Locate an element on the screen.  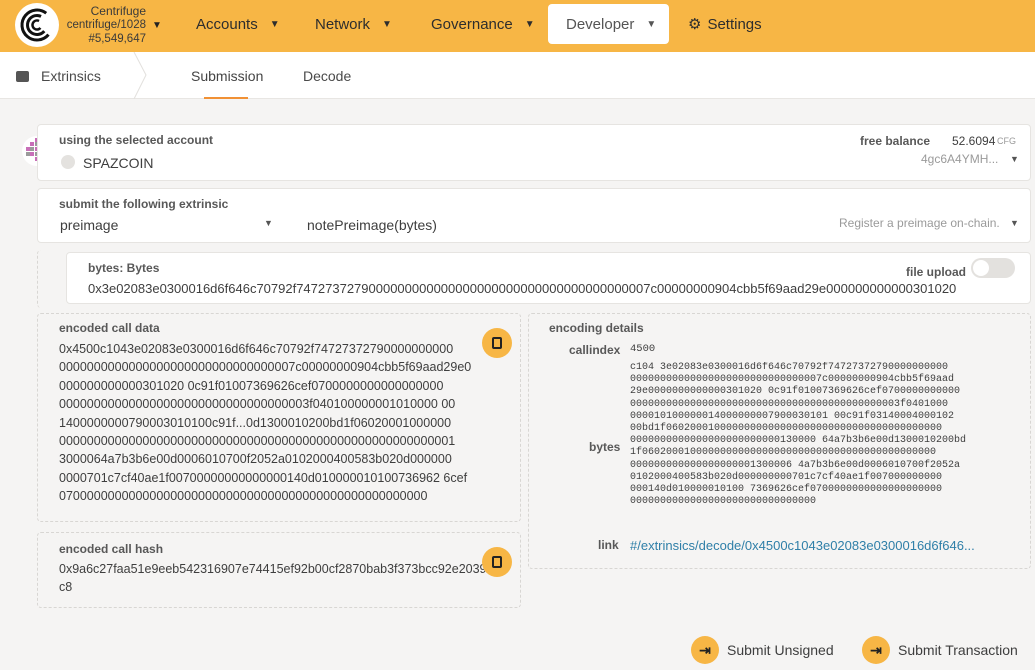
nav-governance-label: Governance is located at coordinates (472, 24).